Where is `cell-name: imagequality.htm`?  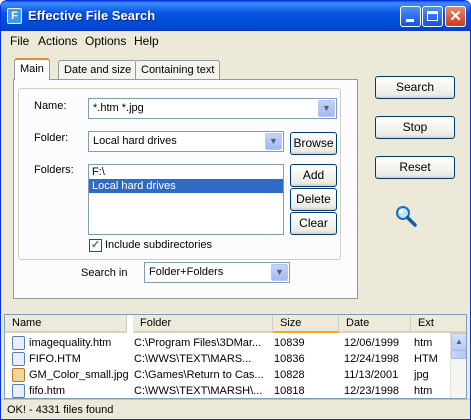
cell-name: imagequality.htm is located at coordinates (70, 343).